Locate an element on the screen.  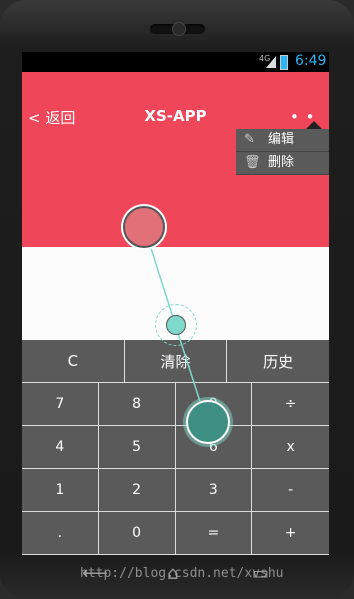
menu-item-label: 删除 is located at coordinates (281, 162).